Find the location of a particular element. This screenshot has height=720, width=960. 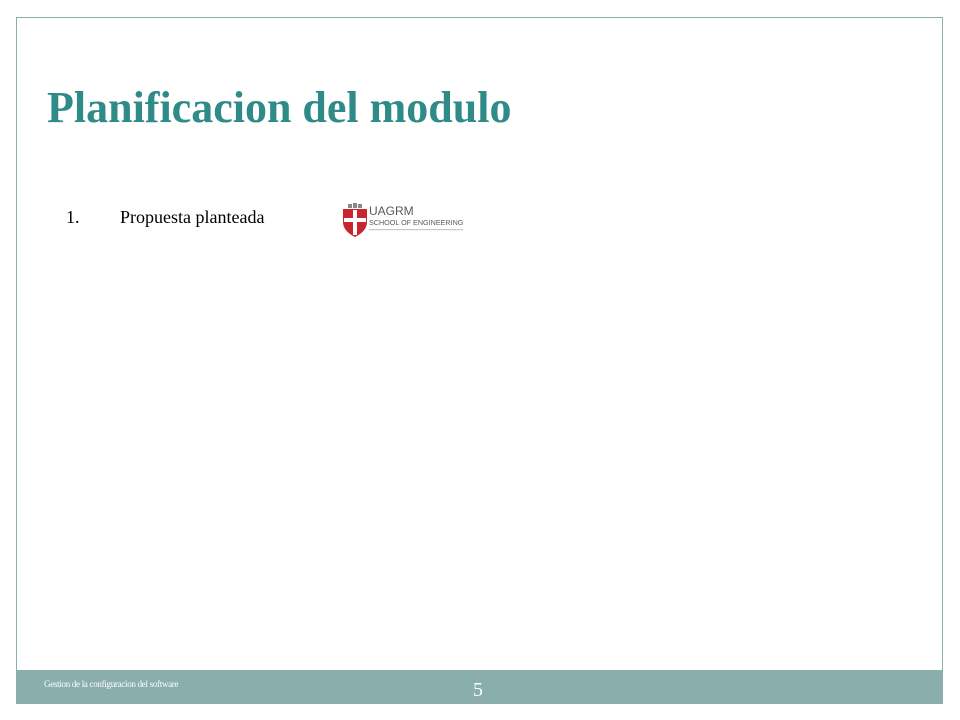

numbered-list: 1. Propuesta planteada is located at coordinates (165, 217).